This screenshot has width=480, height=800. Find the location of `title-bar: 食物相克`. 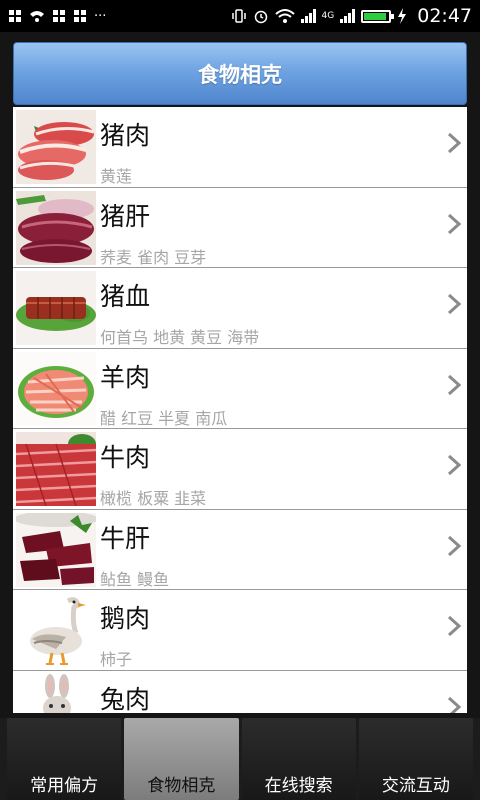

title-bar: 食物相克 is located at coordinates (240, 73).